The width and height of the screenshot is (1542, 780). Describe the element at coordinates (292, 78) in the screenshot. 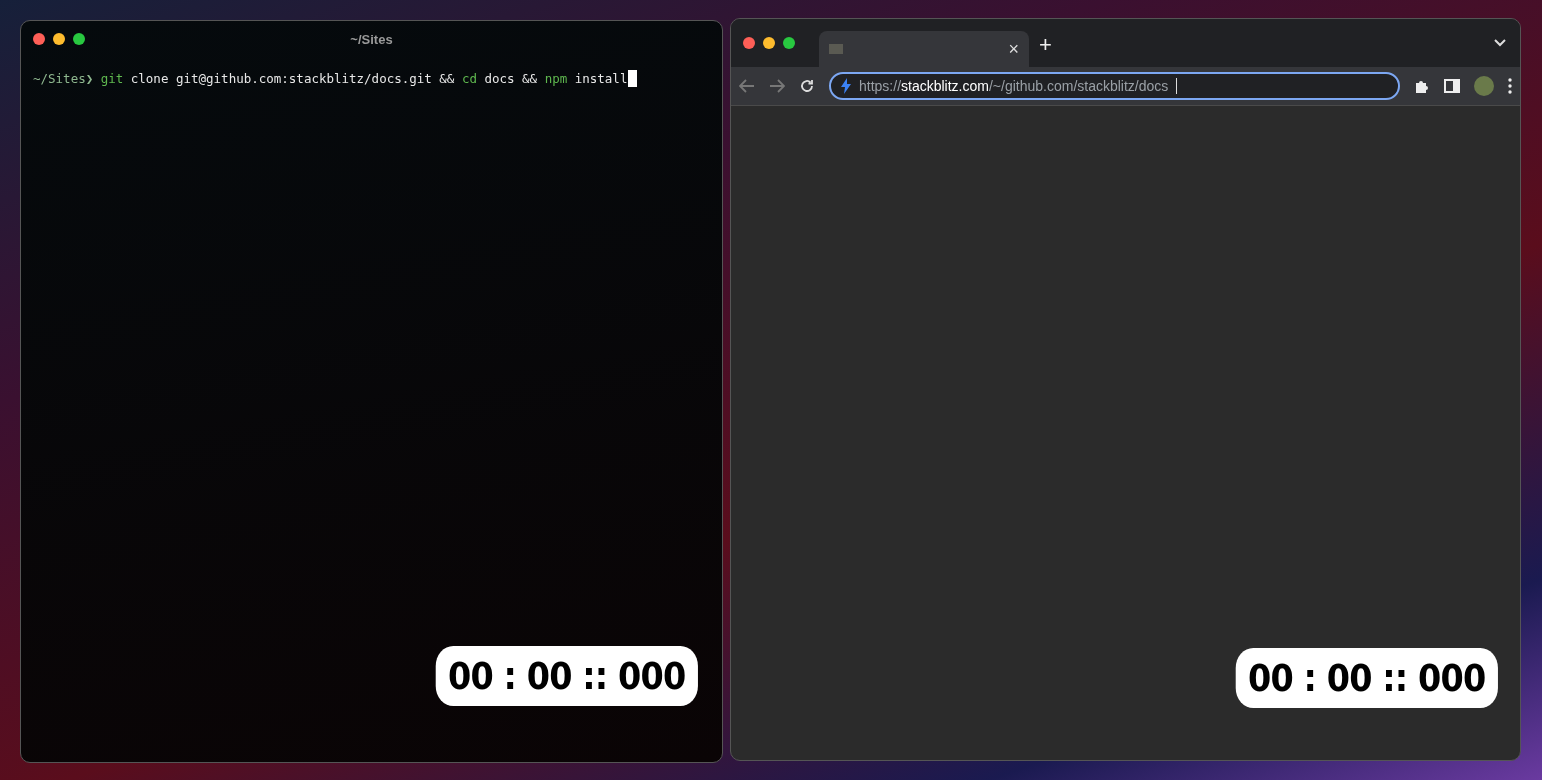

I see `command-text: clone git@github.com:stackblitz/docs.git &&` at that location.